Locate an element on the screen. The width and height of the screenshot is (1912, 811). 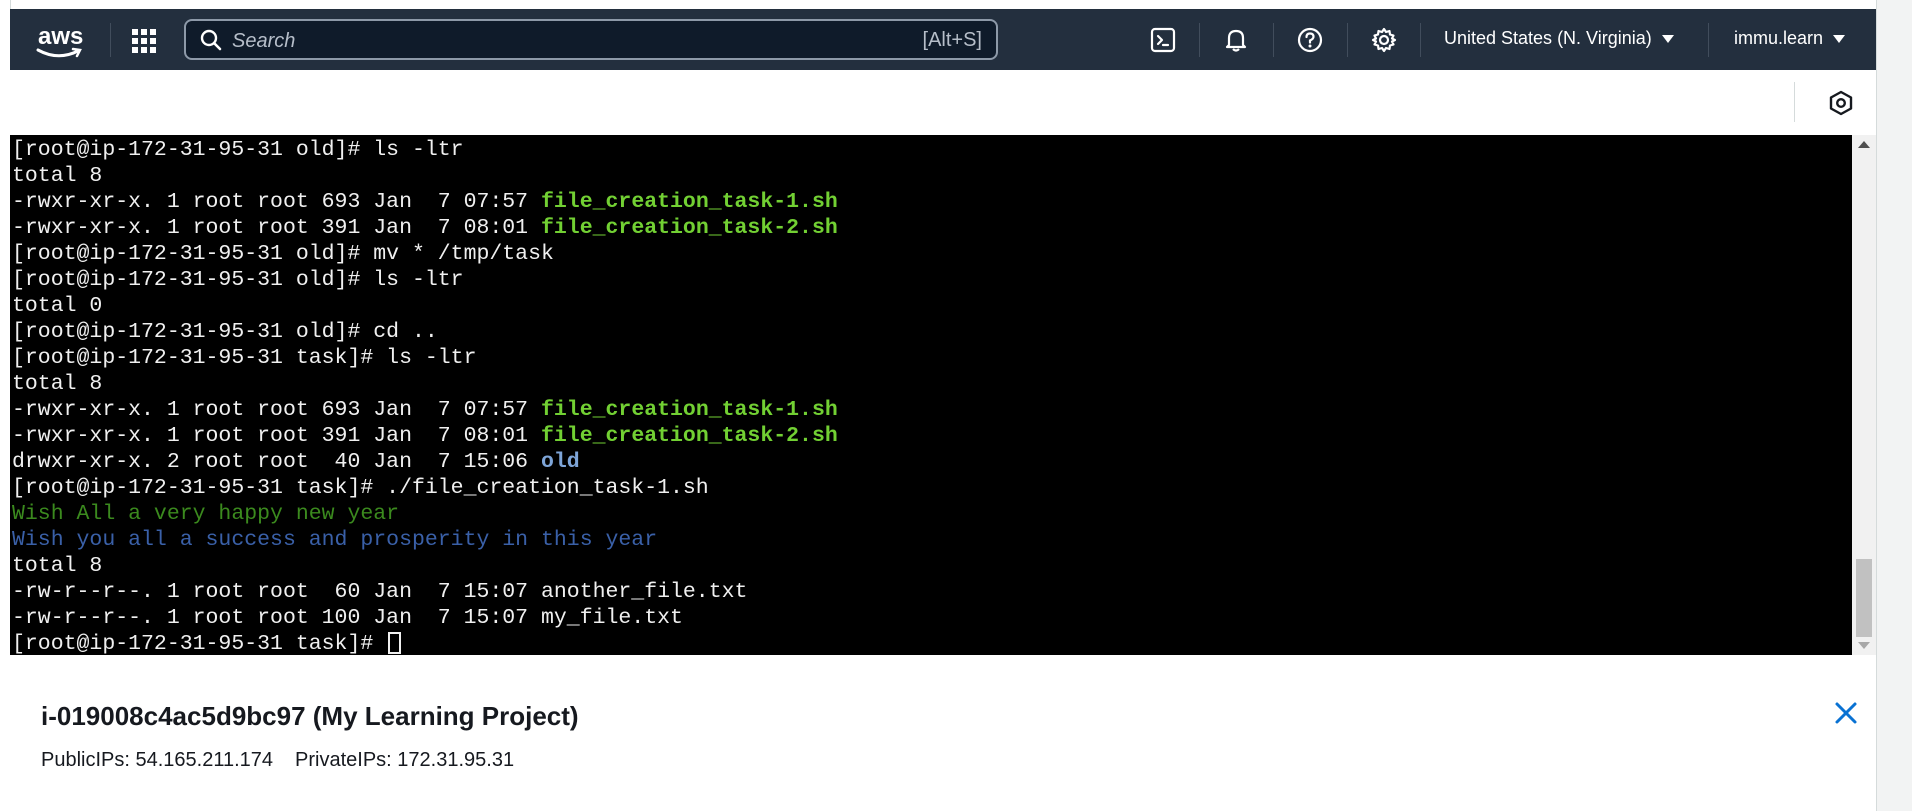
window-top-edge is located at coordinates (956, 4).